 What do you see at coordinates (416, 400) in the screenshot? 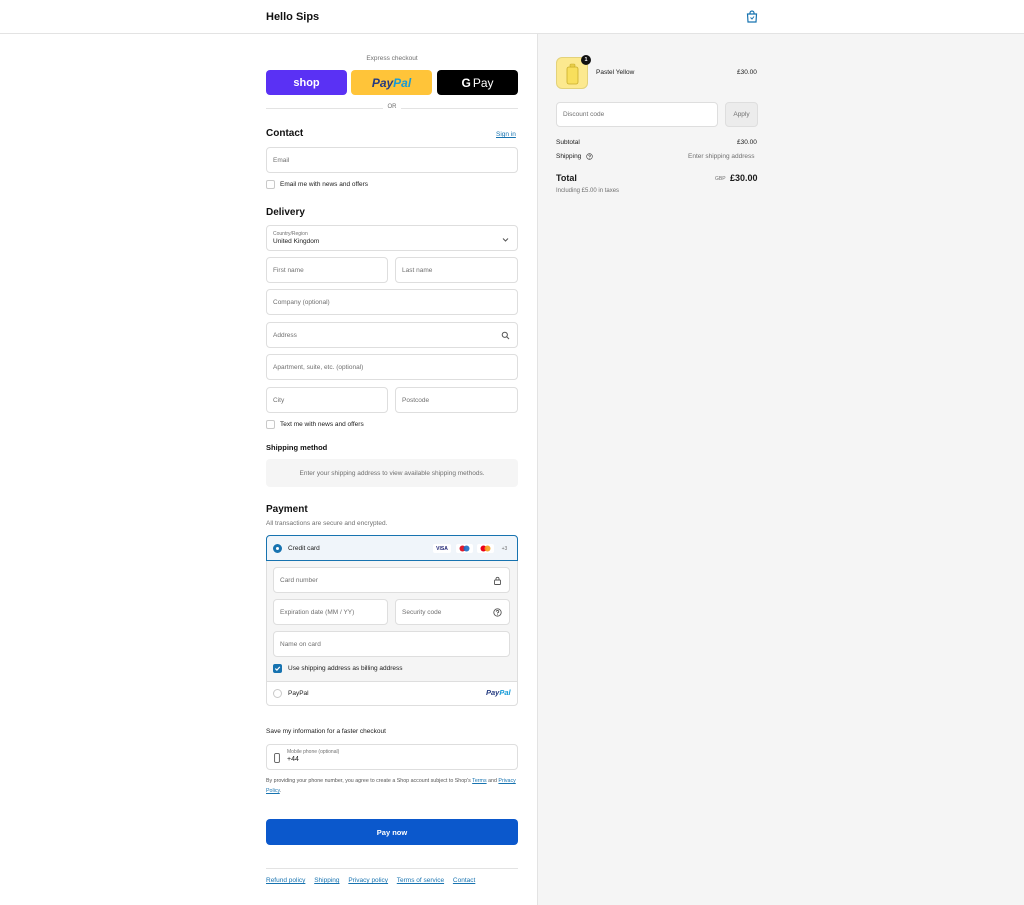
I see `postcode-placeholder: Postcode` at bounding box center [416, 400].